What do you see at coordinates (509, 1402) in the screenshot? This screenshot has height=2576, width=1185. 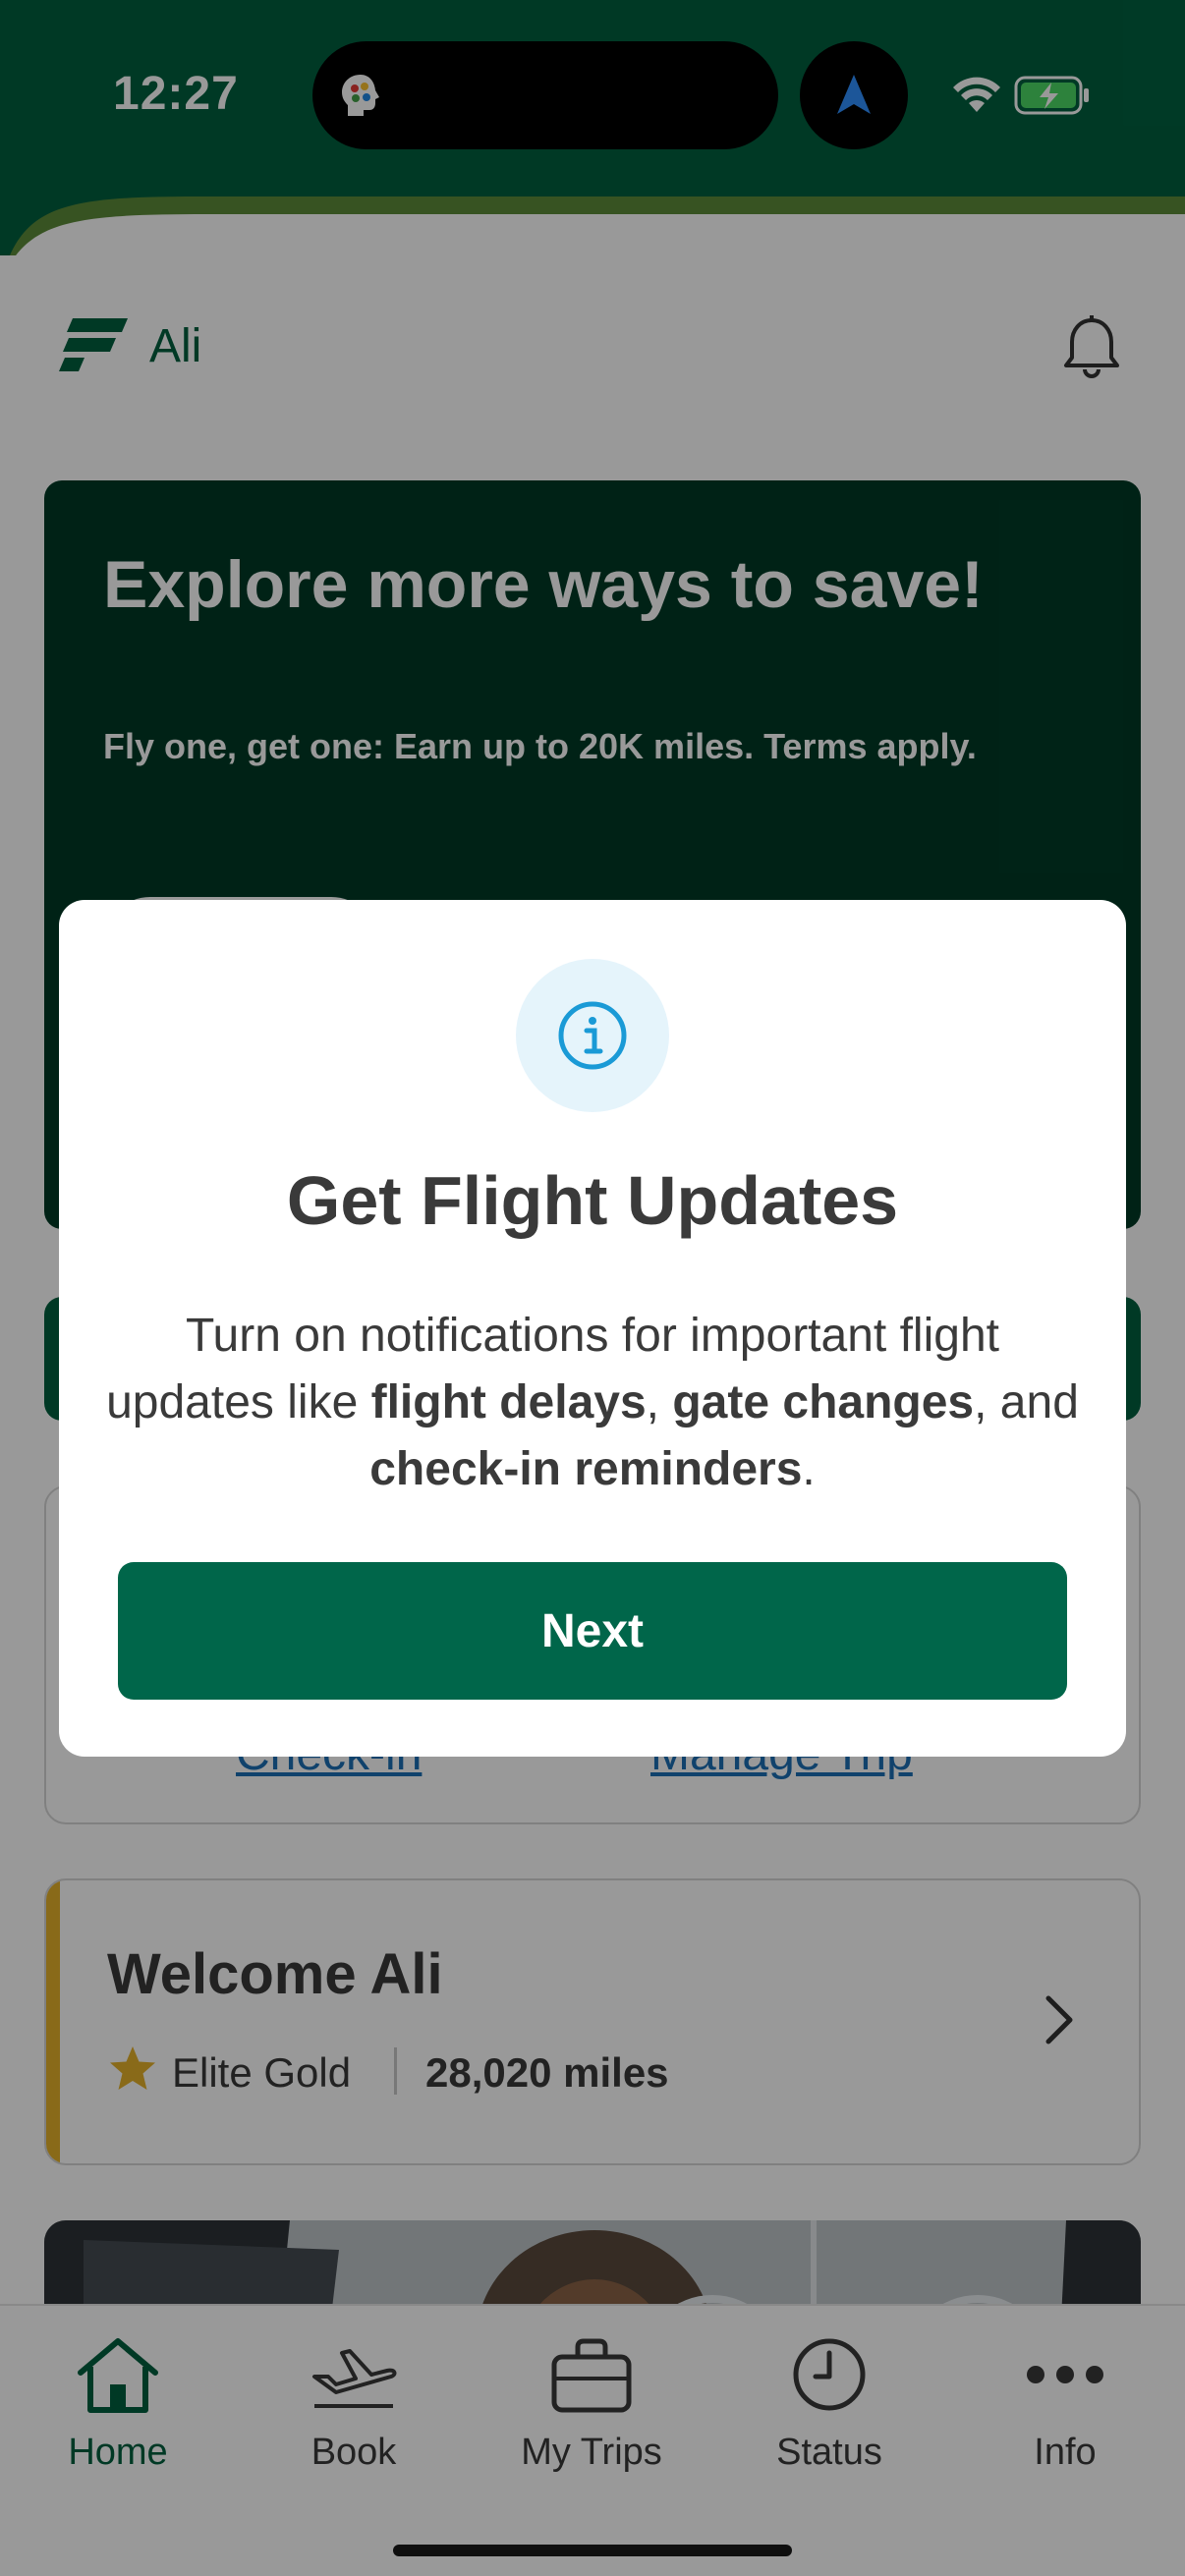 I see `body-bold-flight-delays: flight delays` at bounding box center [509, 1402].